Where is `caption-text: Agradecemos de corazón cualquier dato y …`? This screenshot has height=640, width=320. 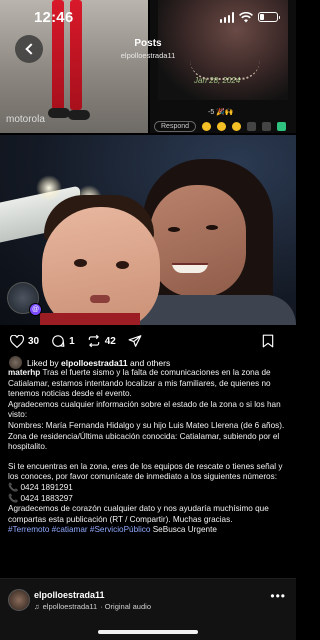 caption-text: Agradecemos de corazón cualquier dato y … is located at coordinates (138, 514).